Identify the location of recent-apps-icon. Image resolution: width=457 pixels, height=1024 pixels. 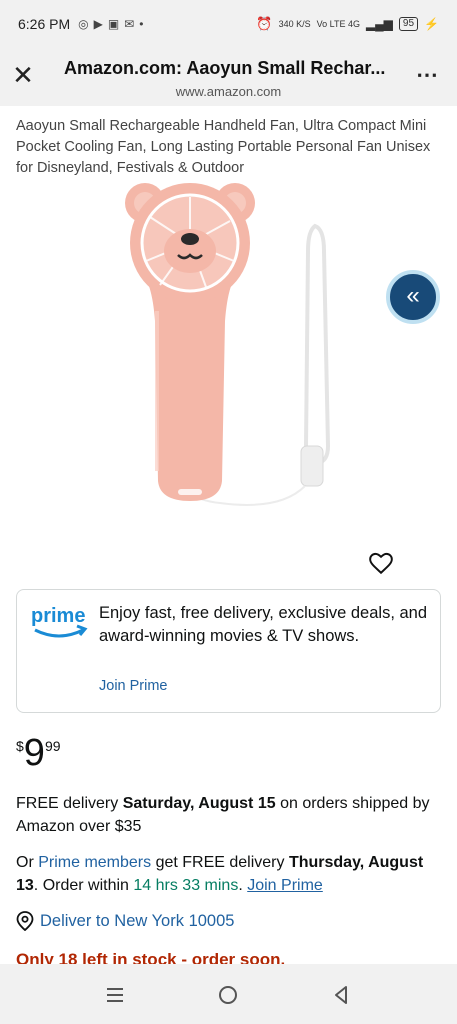
(115, 995).